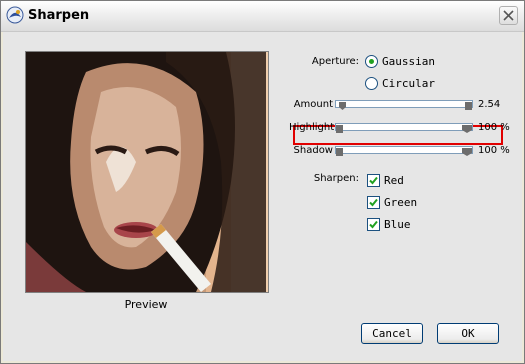 This screenshot has height=364, width=525. I want to click on amount-label: Amount, so click(313, 104).